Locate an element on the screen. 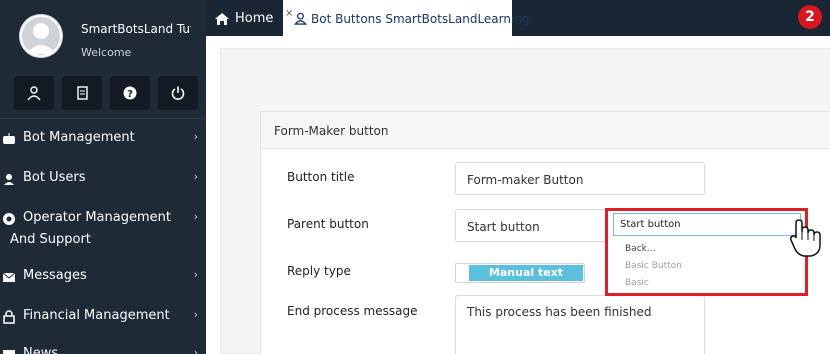 The height and width of the screenshot is (354, 830). sidebar-item-label: Bot Users is located at coordinates (54, 177).